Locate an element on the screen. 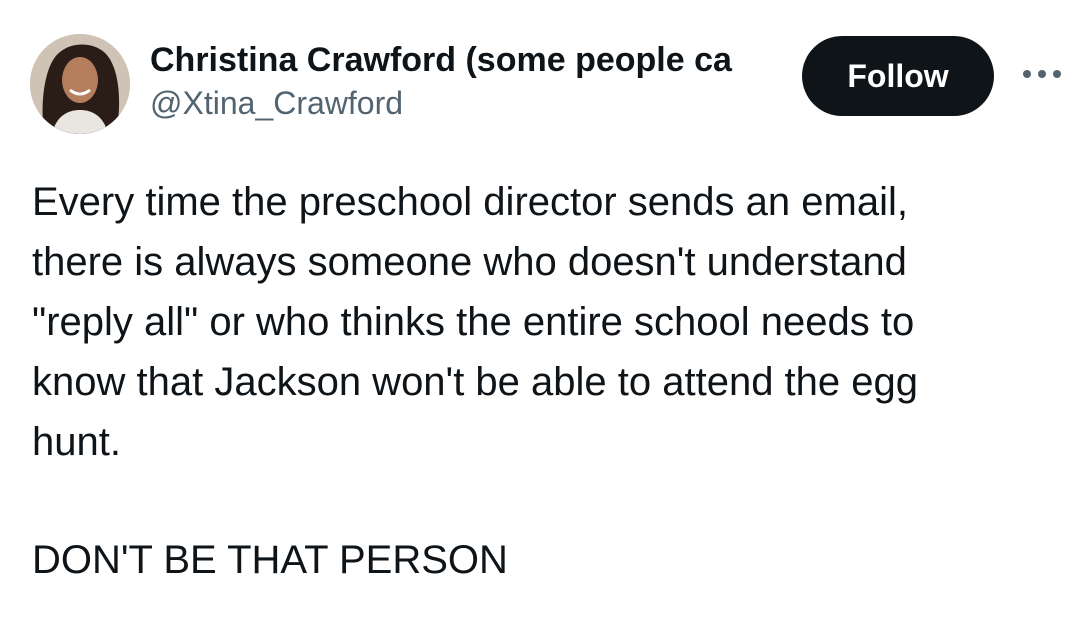  more-horizontal-icon is located at coordinates (1042, 74).